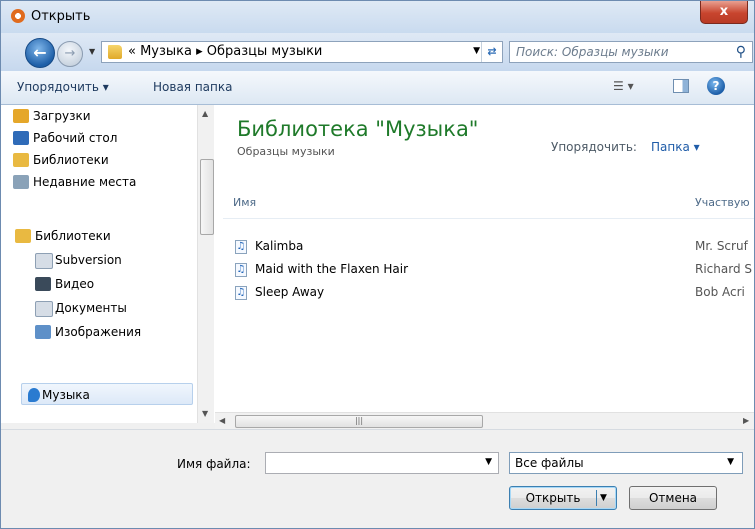  What do you see at coordinates (85, 182) in the screenshot?
I see `sidebar-item-label: Недавние места` at bounding box center [85, 182].